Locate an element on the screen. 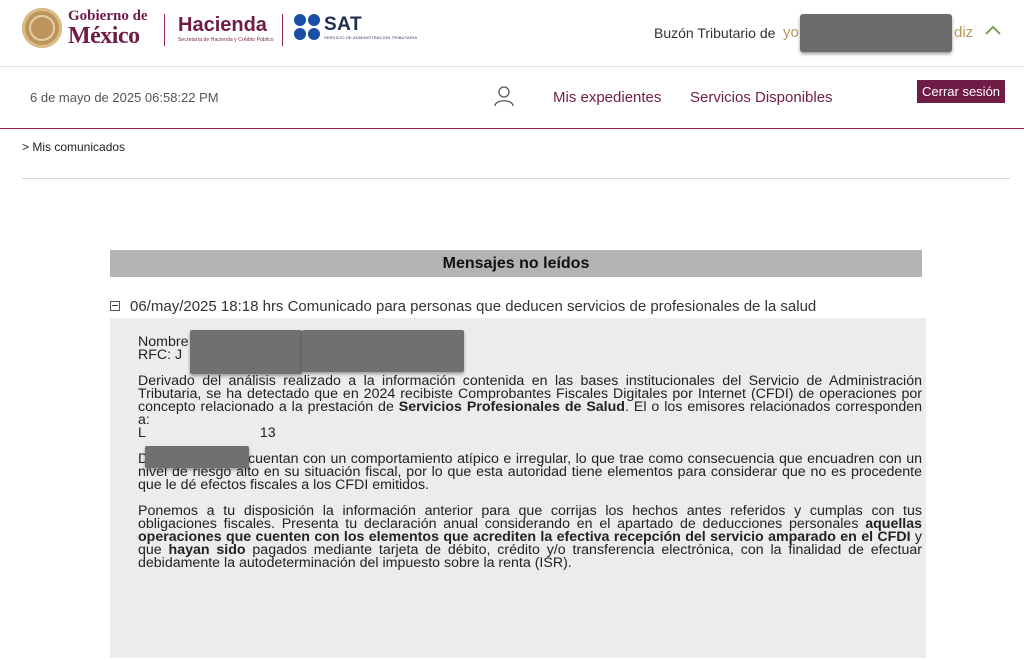 The width and height of the screenshot is (1024, 661). gobierno-mexico-logo: Gobierno de México is located at coordinates (85, 28).